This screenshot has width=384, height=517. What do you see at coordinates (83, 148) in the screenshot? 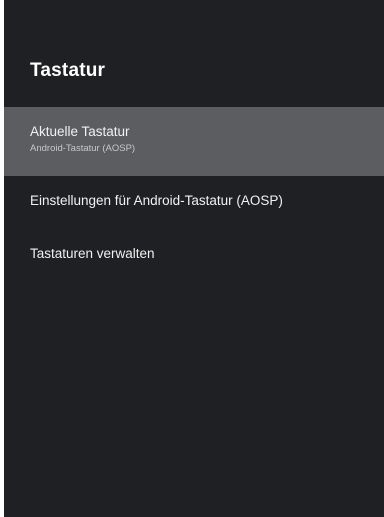
I see `menu-item-sublabel: Android-Tastatur (AOSP)` at bounding box center [83, 148].